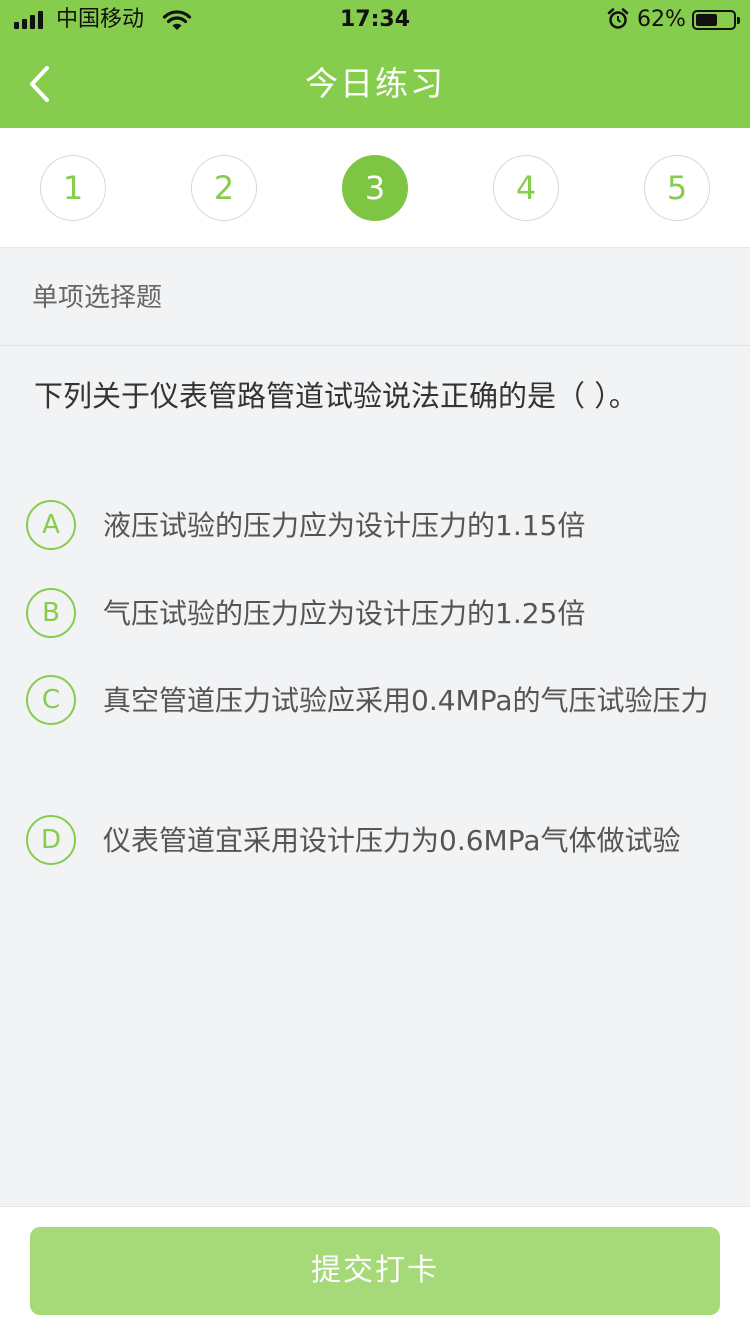 This screenshot has height=1334, width=750. What do you see at coordinates (677, 188) in the screenshot?
I see `step-5: 5` at bounding box center [677, 188].